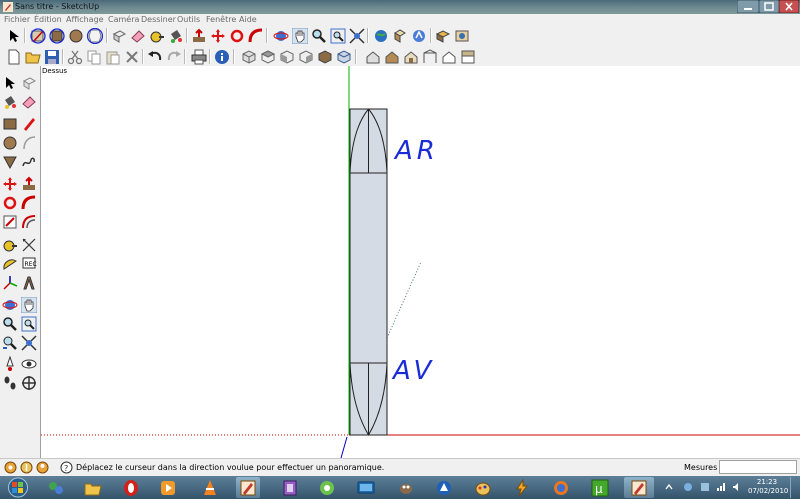  What do you see at coordinates (93, 487) in the screenshot?
I see `taskbar-explorer-icon` at bounding box center [93, 487].